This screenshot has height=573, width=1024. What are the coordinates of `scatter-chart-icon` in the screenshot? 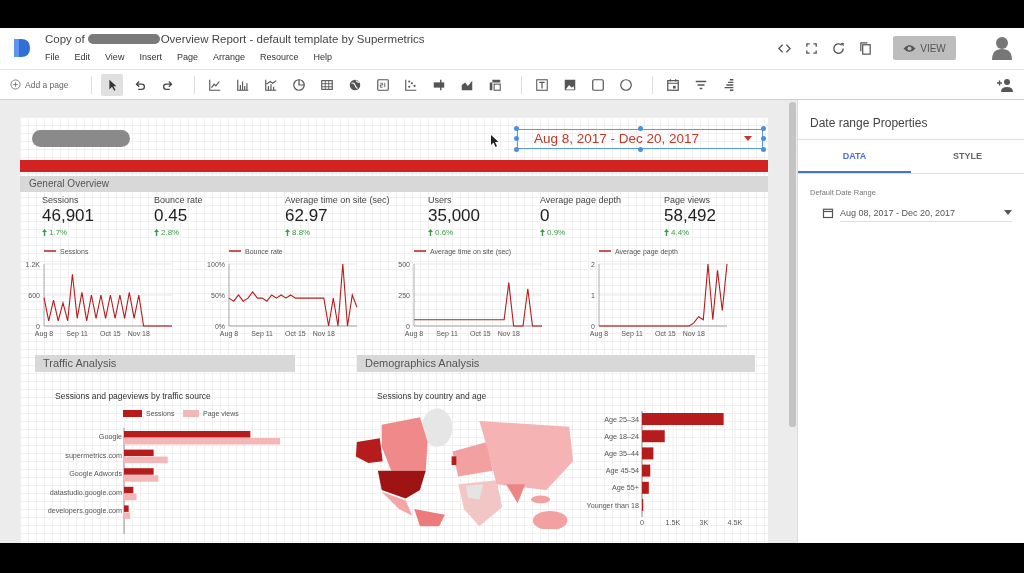 It's located at (411, 84).